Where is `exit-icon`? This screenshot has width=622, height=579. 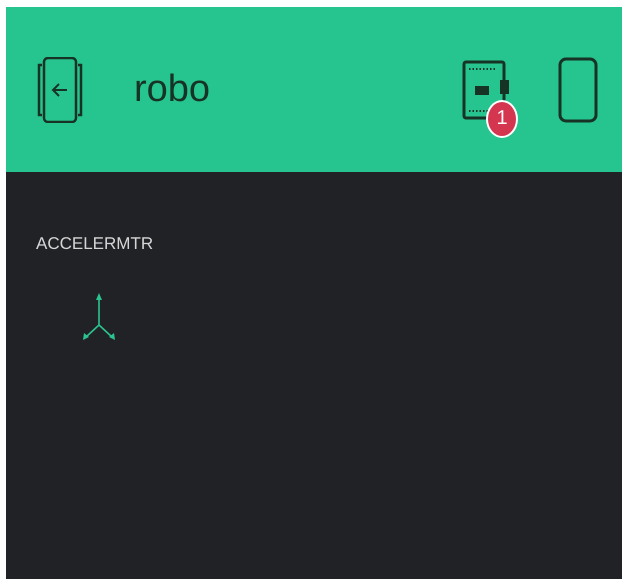
exit-icon is located at coordinates (60, 89).